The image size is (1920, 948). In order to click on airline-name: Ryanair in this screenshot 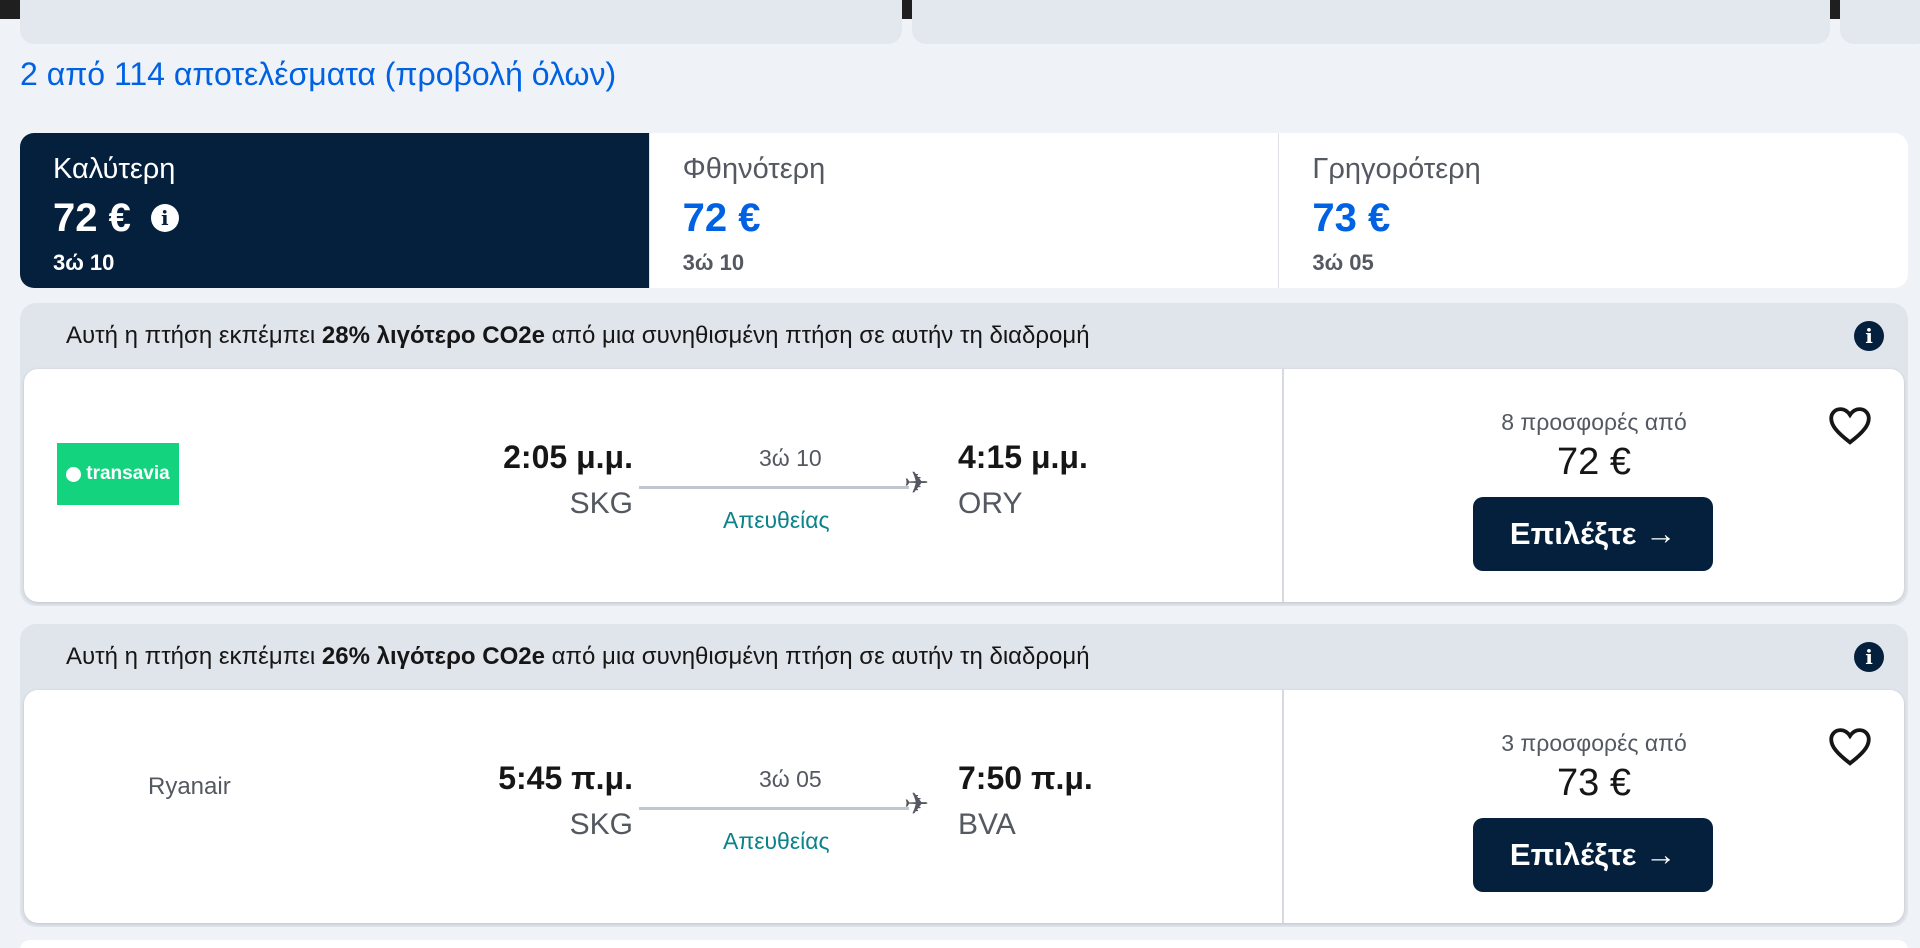, I will do `click(189, 786)`.